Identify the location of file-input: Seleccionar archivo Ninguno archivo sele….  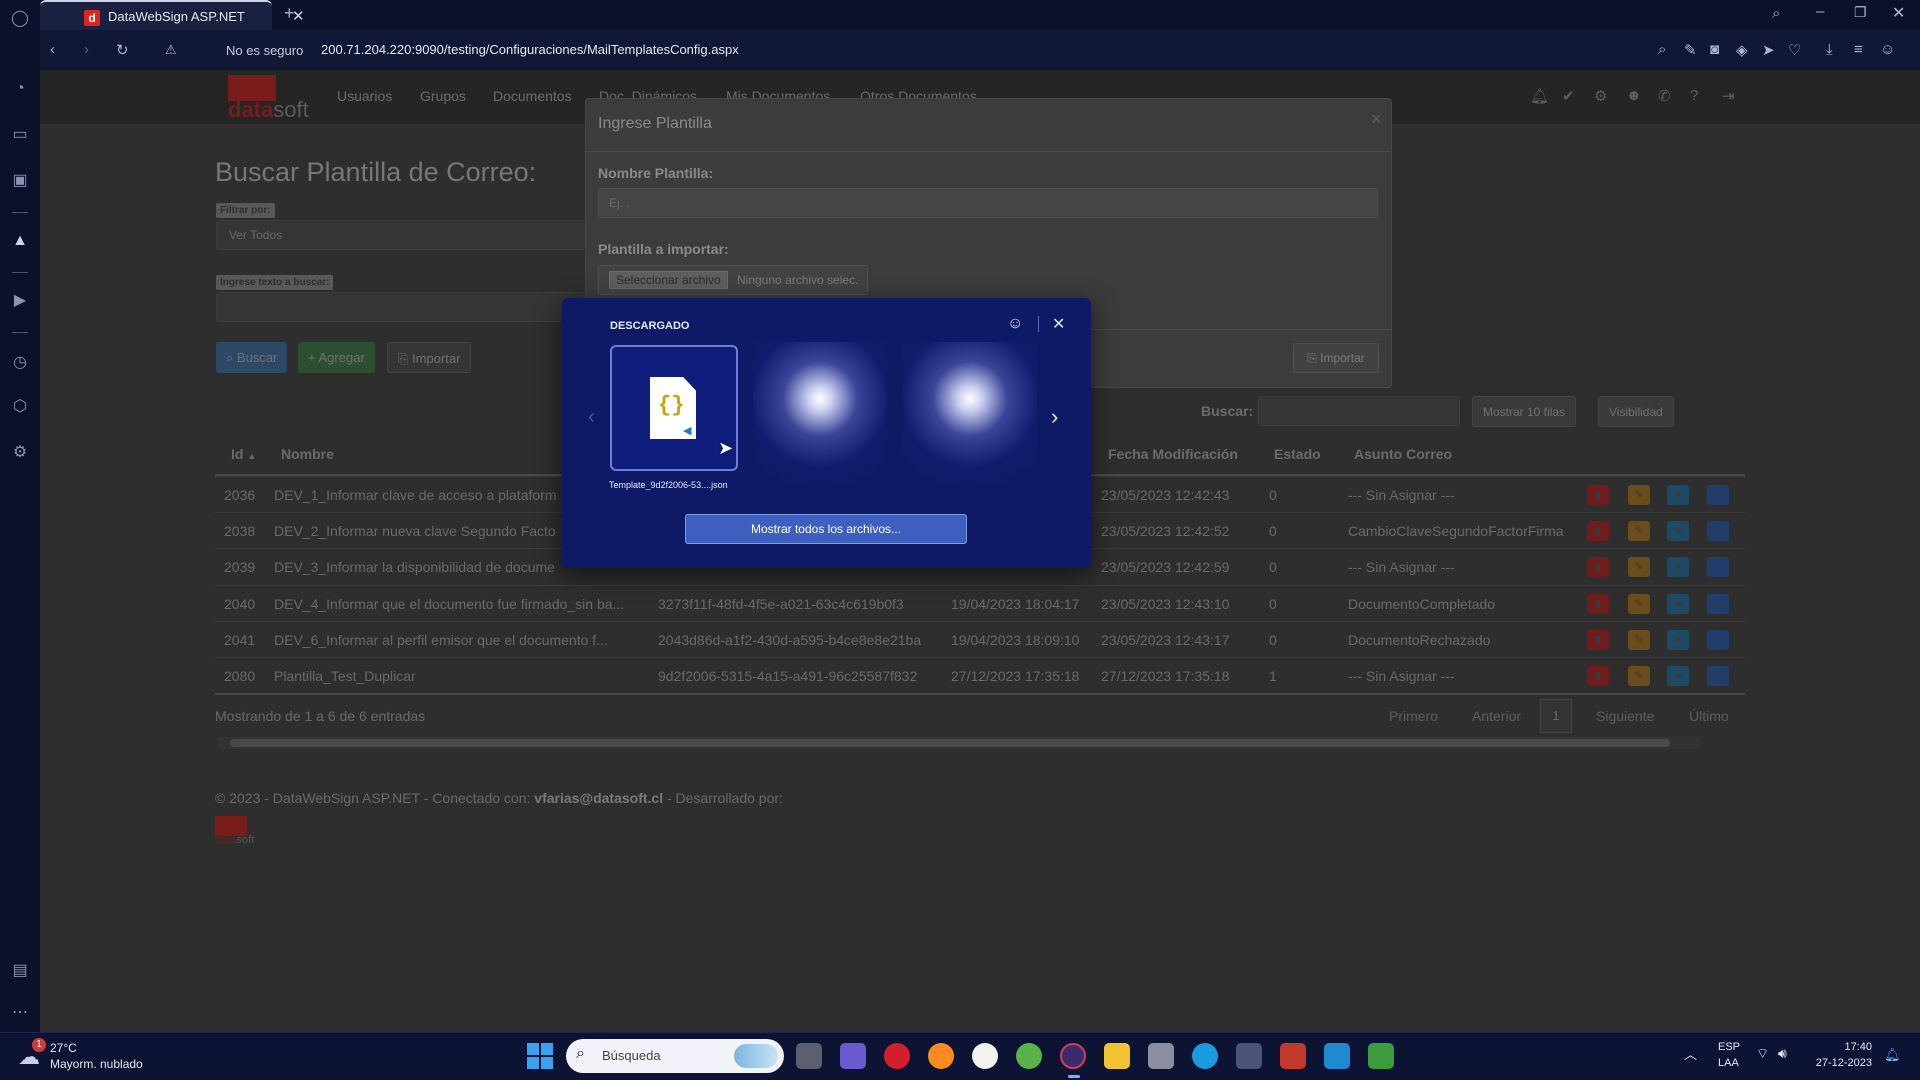
(733, 280).